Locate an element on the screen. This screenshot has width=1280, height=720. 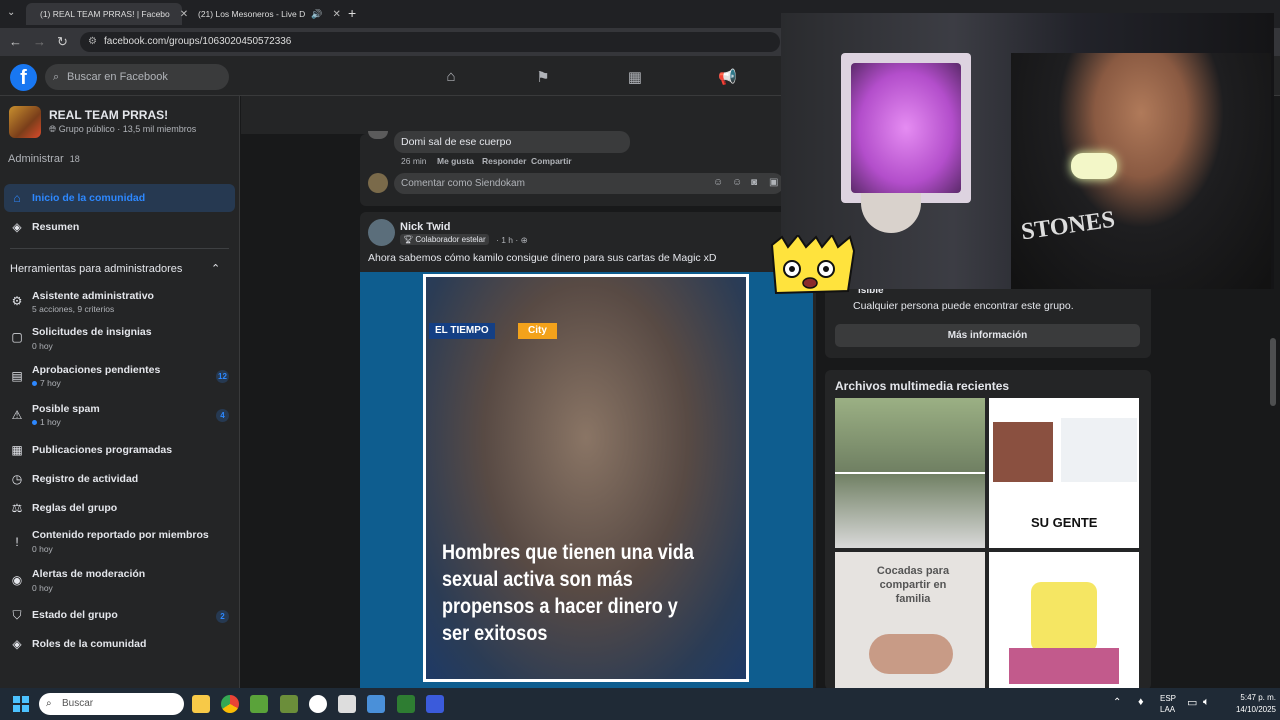
group-avatar is located at coordinates (25, 122).